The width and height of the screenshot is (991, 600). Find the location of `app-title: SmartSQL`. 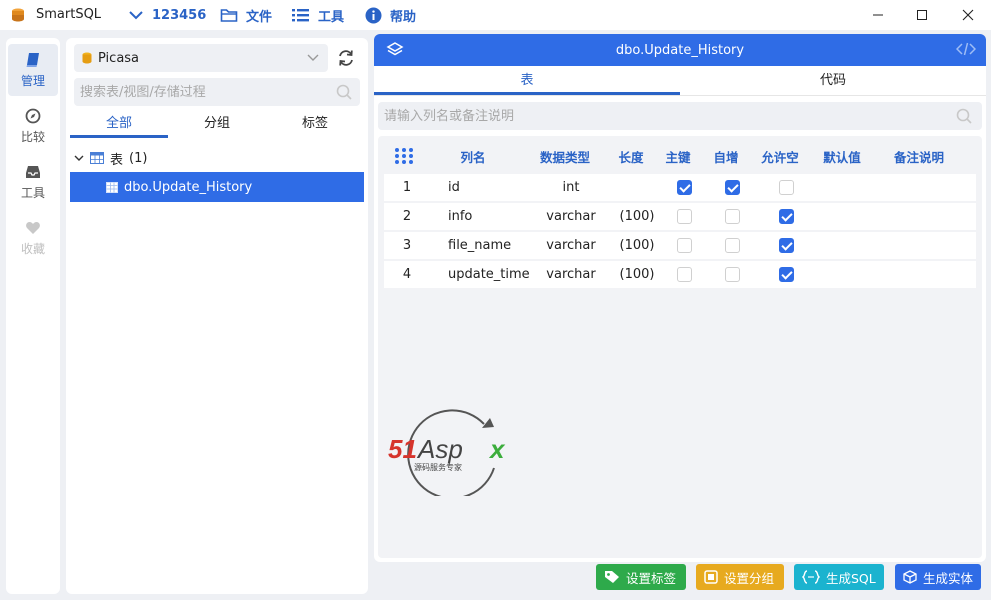

app-title: SmartSQL is located at coordinates (69, 14).